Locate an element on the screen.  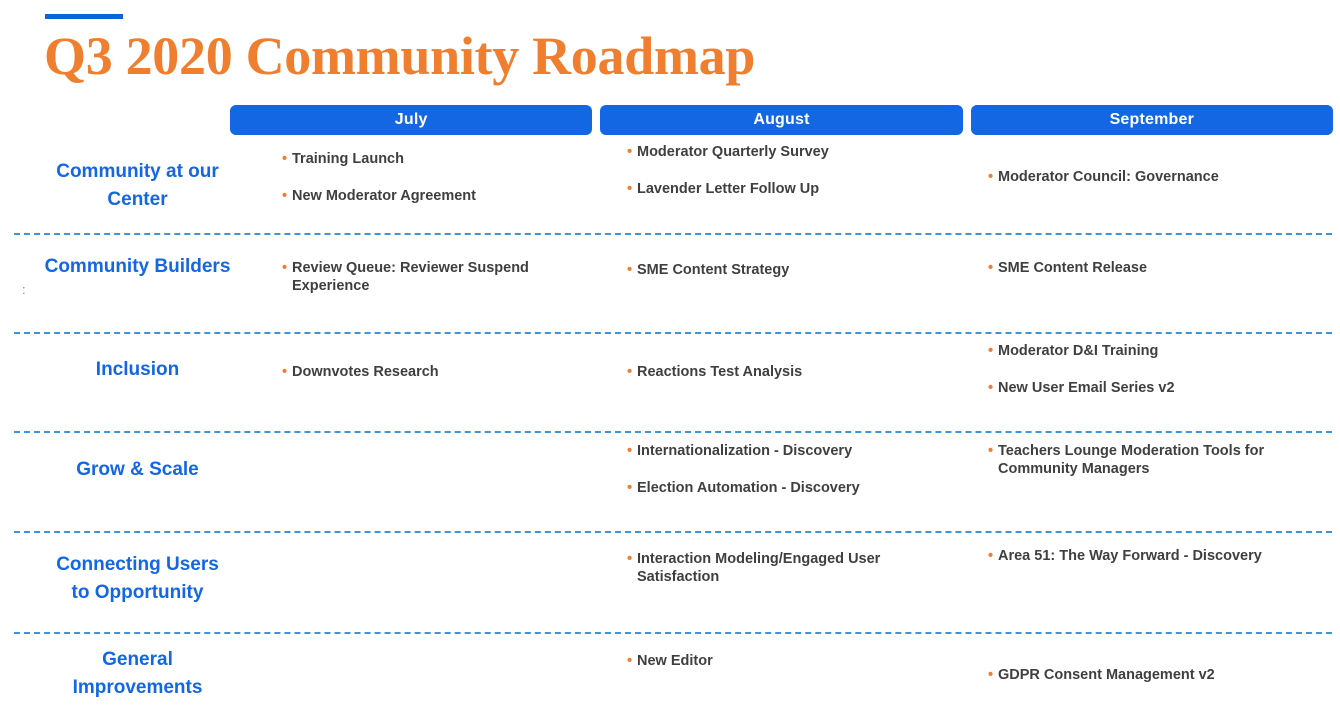
month-header-august: August is located at coordinates (781, 120).